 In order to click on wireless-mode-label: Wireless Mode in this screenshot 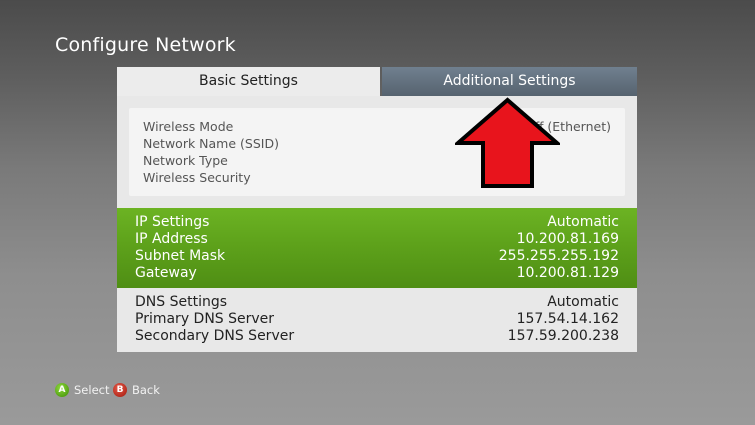, I will do `click(188, 126)`.